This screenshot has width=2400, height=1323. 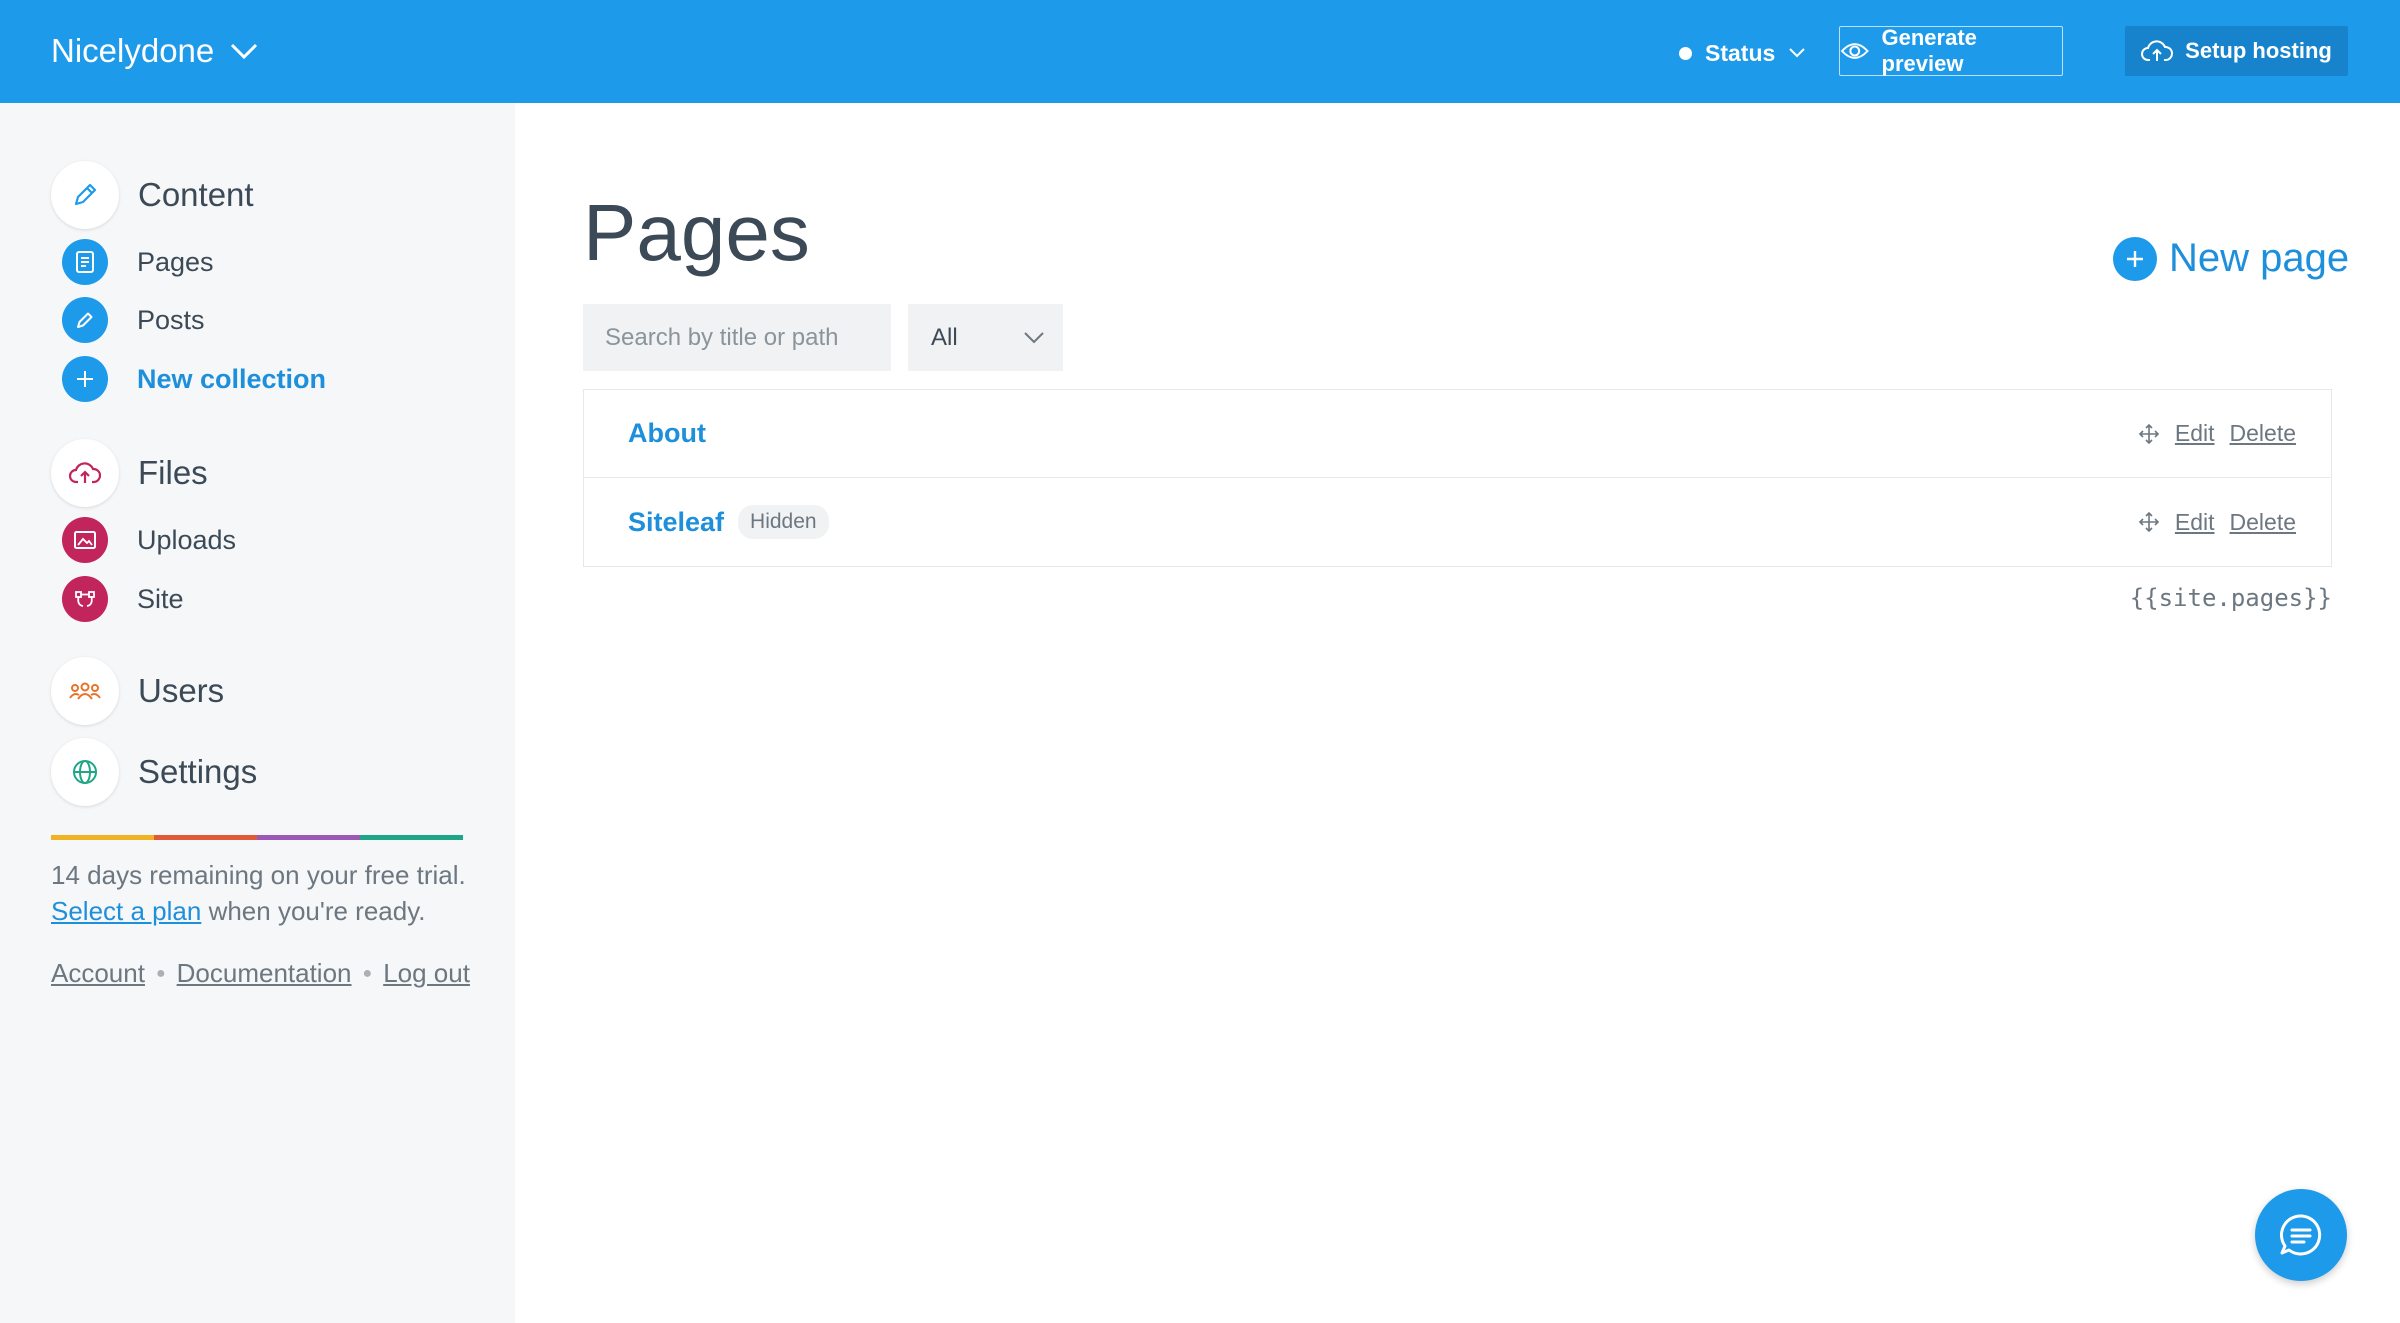 I want to click on sidebar-item-pages: Pages, so click(x=138, y=262).